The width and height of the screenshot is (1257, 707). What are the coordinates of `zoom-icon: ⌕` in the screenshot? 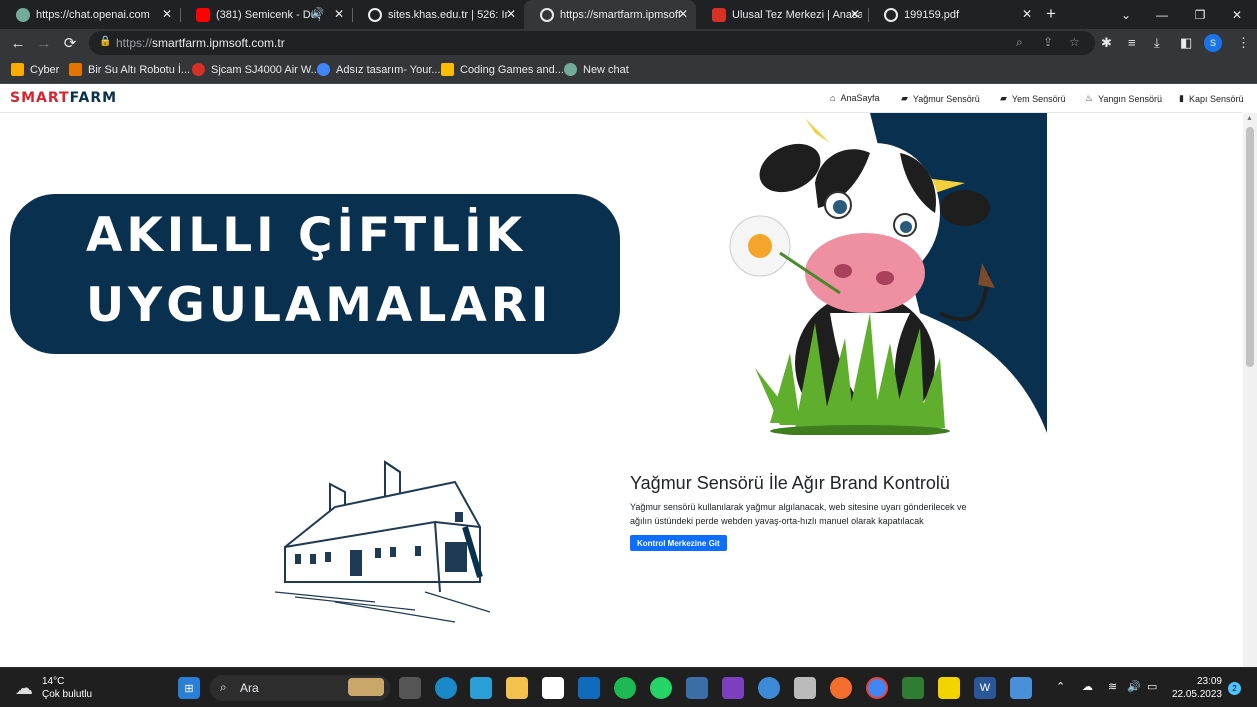 It's located at (1019, 42).